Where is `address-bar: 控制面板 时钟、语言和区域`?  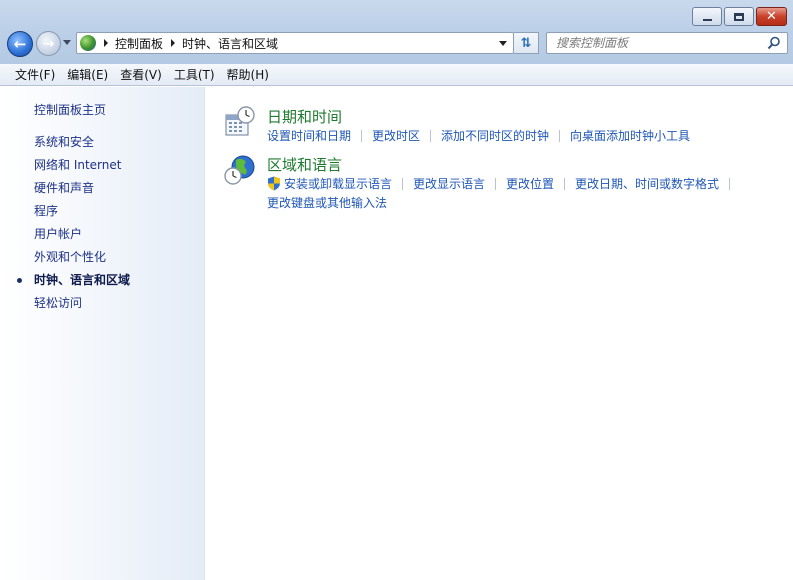 address-bar: 控制面板 时钟、语言和区域 is located at coordinates (295, 43).